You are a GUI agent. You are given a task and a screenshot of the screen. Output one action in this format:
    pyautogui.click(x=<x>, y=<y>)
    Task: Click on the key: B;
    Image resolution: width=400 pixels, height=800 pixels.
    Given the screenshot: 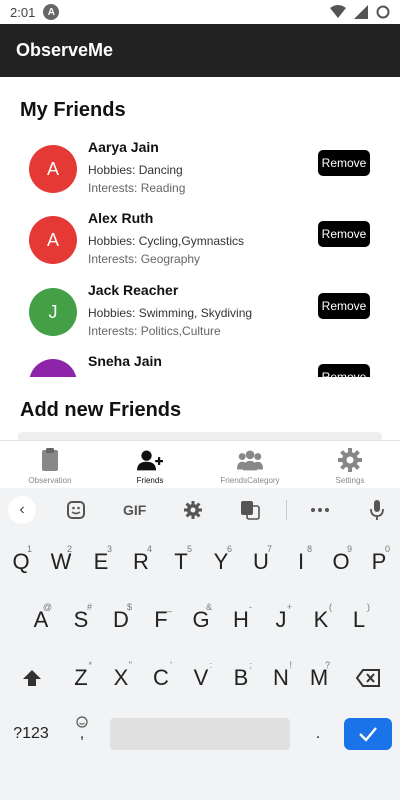 What is the action you would take?
    pyautogui.click(x=241, y=678)
    